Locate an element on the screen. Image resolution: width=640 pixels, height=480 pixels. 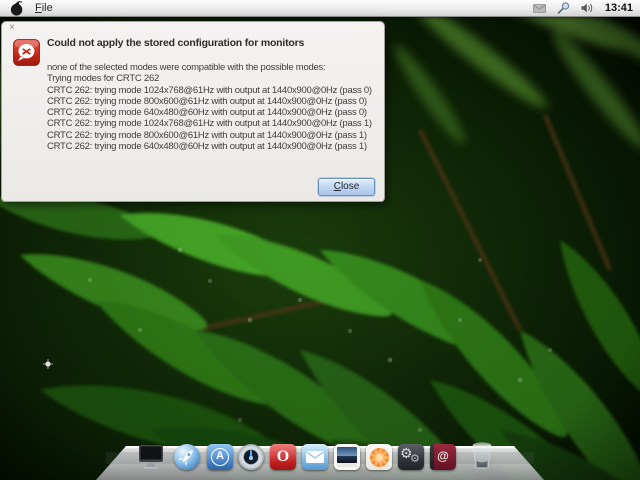
trash-glass-icon is located at coordinates (482, 455).